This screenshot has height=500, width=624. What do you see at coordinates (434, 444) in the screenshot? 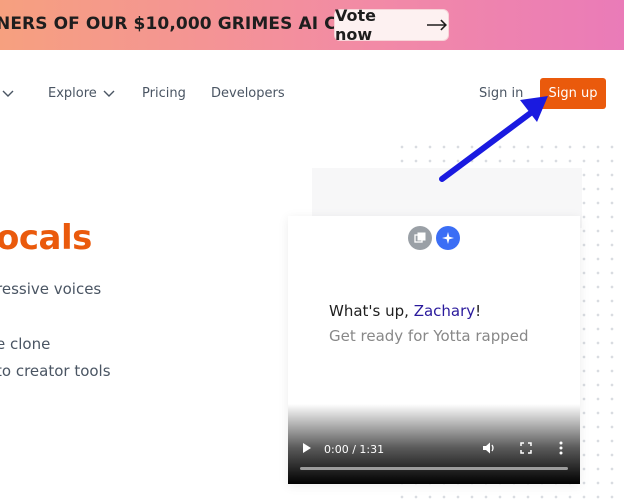
I see `video-controls: 0:00 / 1:31` at bounding box center [434, 444].